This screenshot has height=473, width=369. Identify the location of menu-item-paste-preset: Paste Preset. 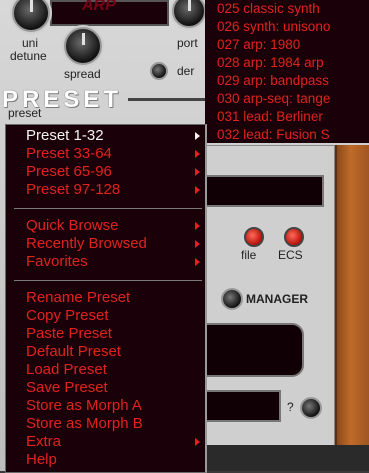
(69, 334).